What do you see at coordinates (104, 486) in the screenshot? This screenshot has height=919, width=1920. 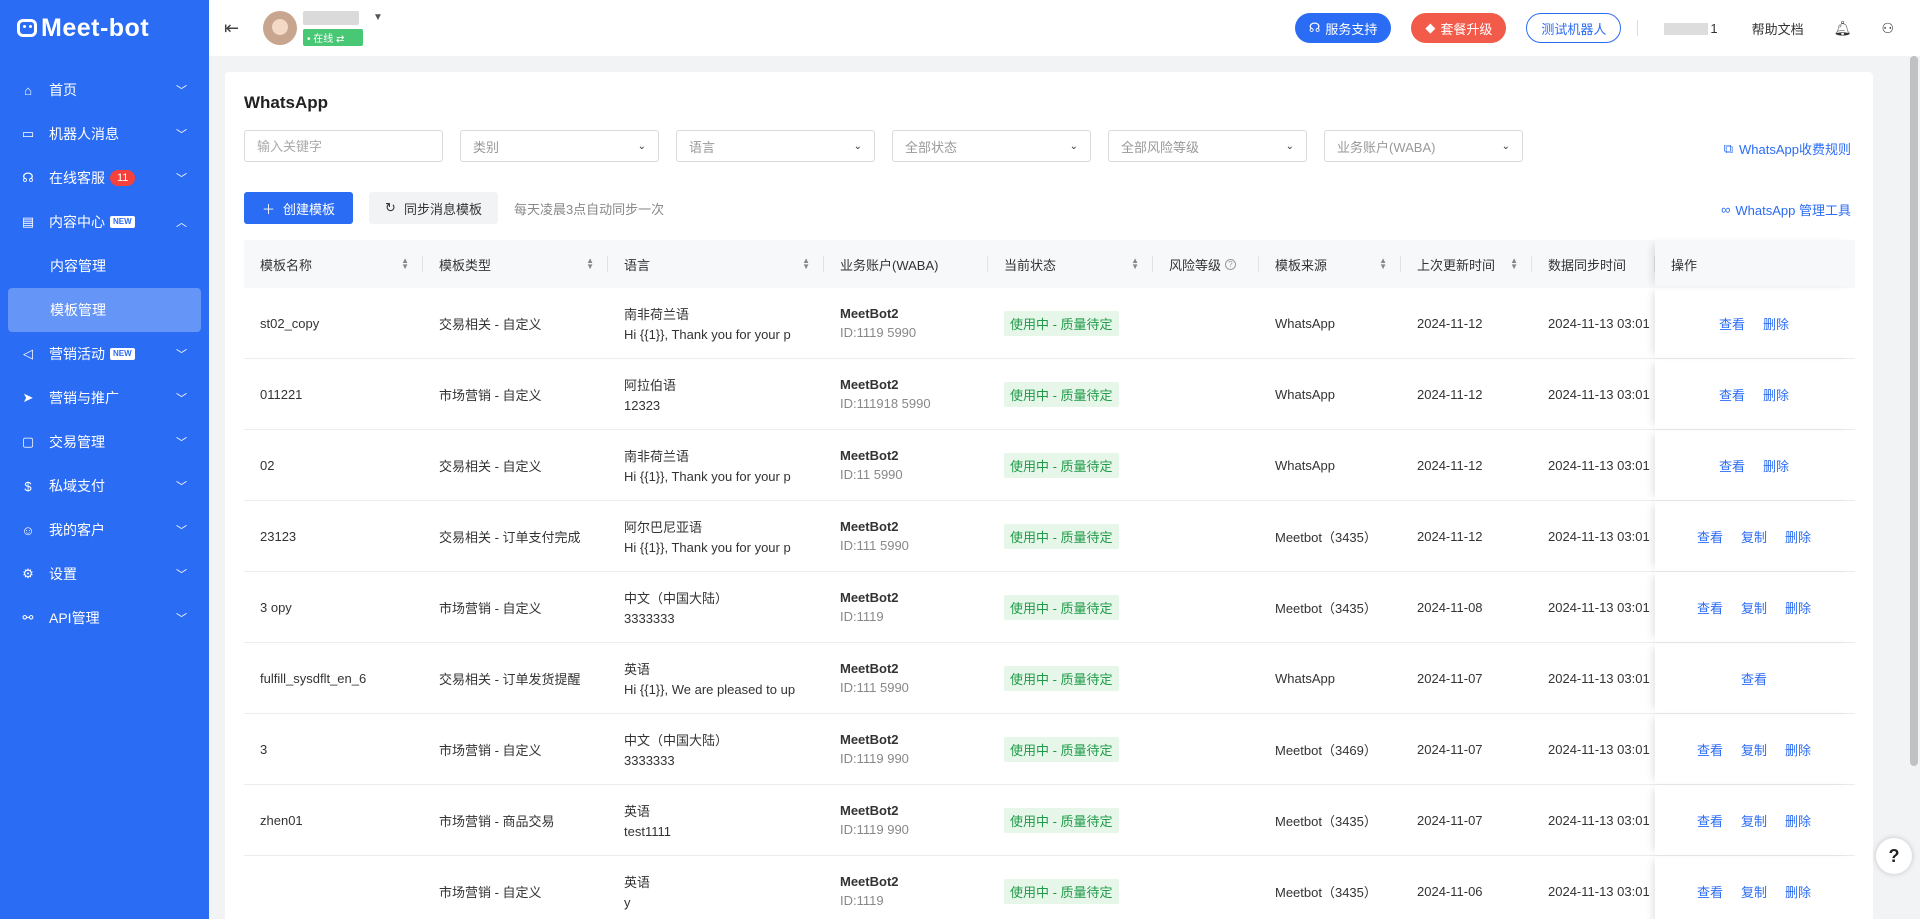 I see `sidebar-item: $ 私域支付 ﹀` at bounding box center [104, 486].